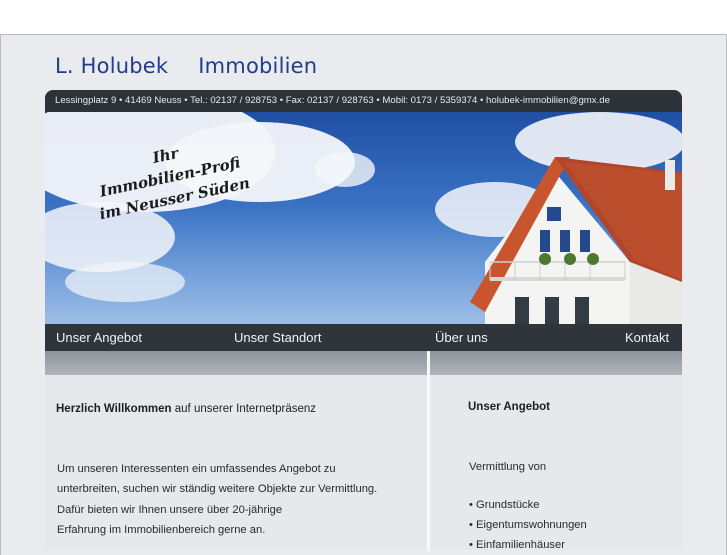  Describe the element at coordinates (186, 66) in the screenshot. I see `site-title: L. Holubek Immobilien` at that location.